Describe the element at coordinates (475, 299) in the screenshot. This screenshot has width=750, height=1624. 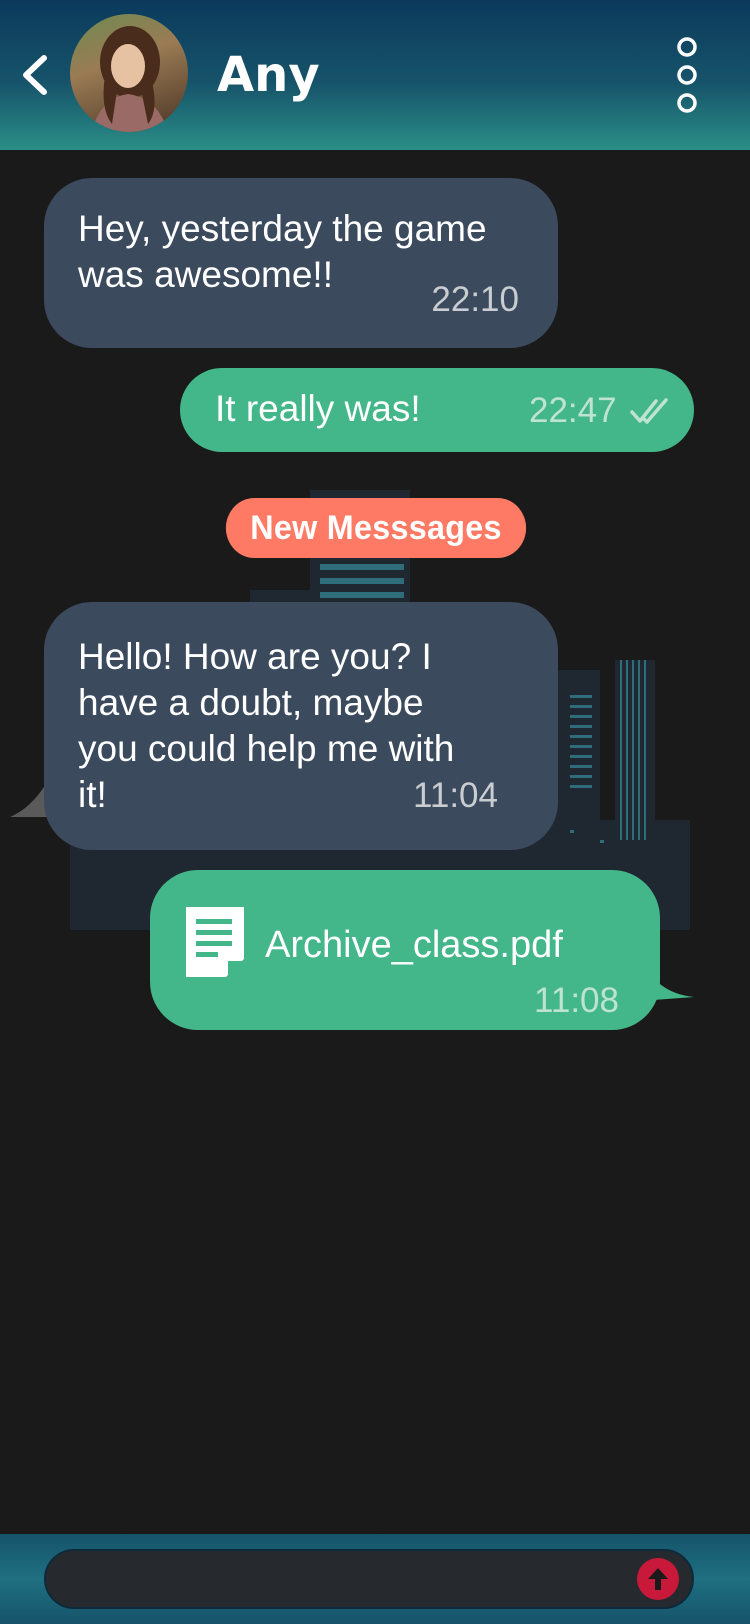
I see `message-time: 22:10` at that location.